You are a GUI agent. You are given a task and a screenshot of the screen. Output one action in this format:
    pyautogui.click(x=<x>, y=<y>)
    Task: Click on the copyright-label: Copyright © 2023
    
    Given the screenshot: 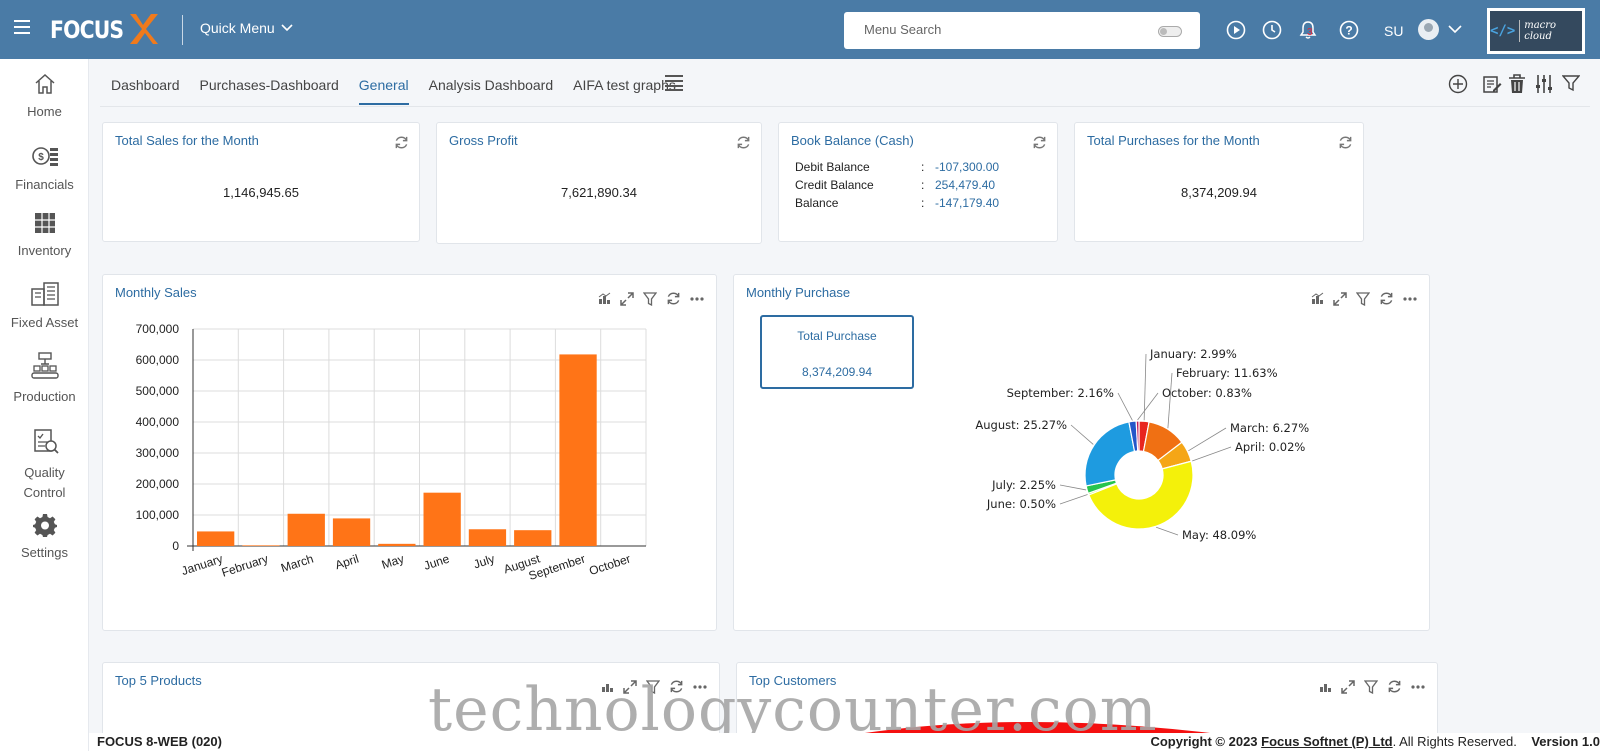 What is the action you would take?
    pyautogui.click(x=1204, y=741)
    